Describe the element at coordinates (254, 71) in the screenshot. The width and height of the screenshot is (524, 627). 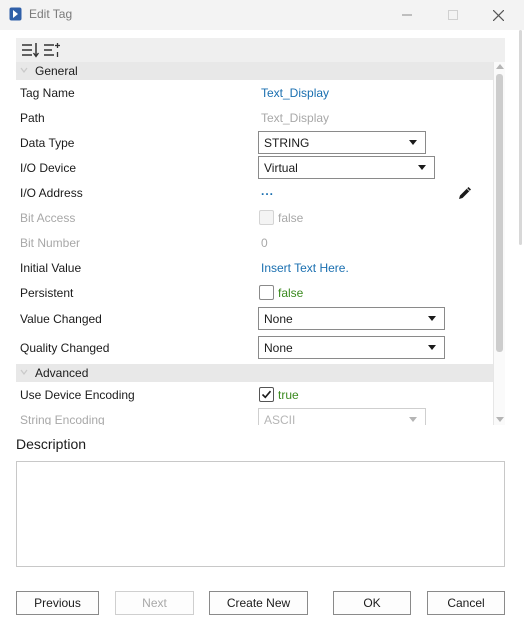
I see `section-general: General` at that location.